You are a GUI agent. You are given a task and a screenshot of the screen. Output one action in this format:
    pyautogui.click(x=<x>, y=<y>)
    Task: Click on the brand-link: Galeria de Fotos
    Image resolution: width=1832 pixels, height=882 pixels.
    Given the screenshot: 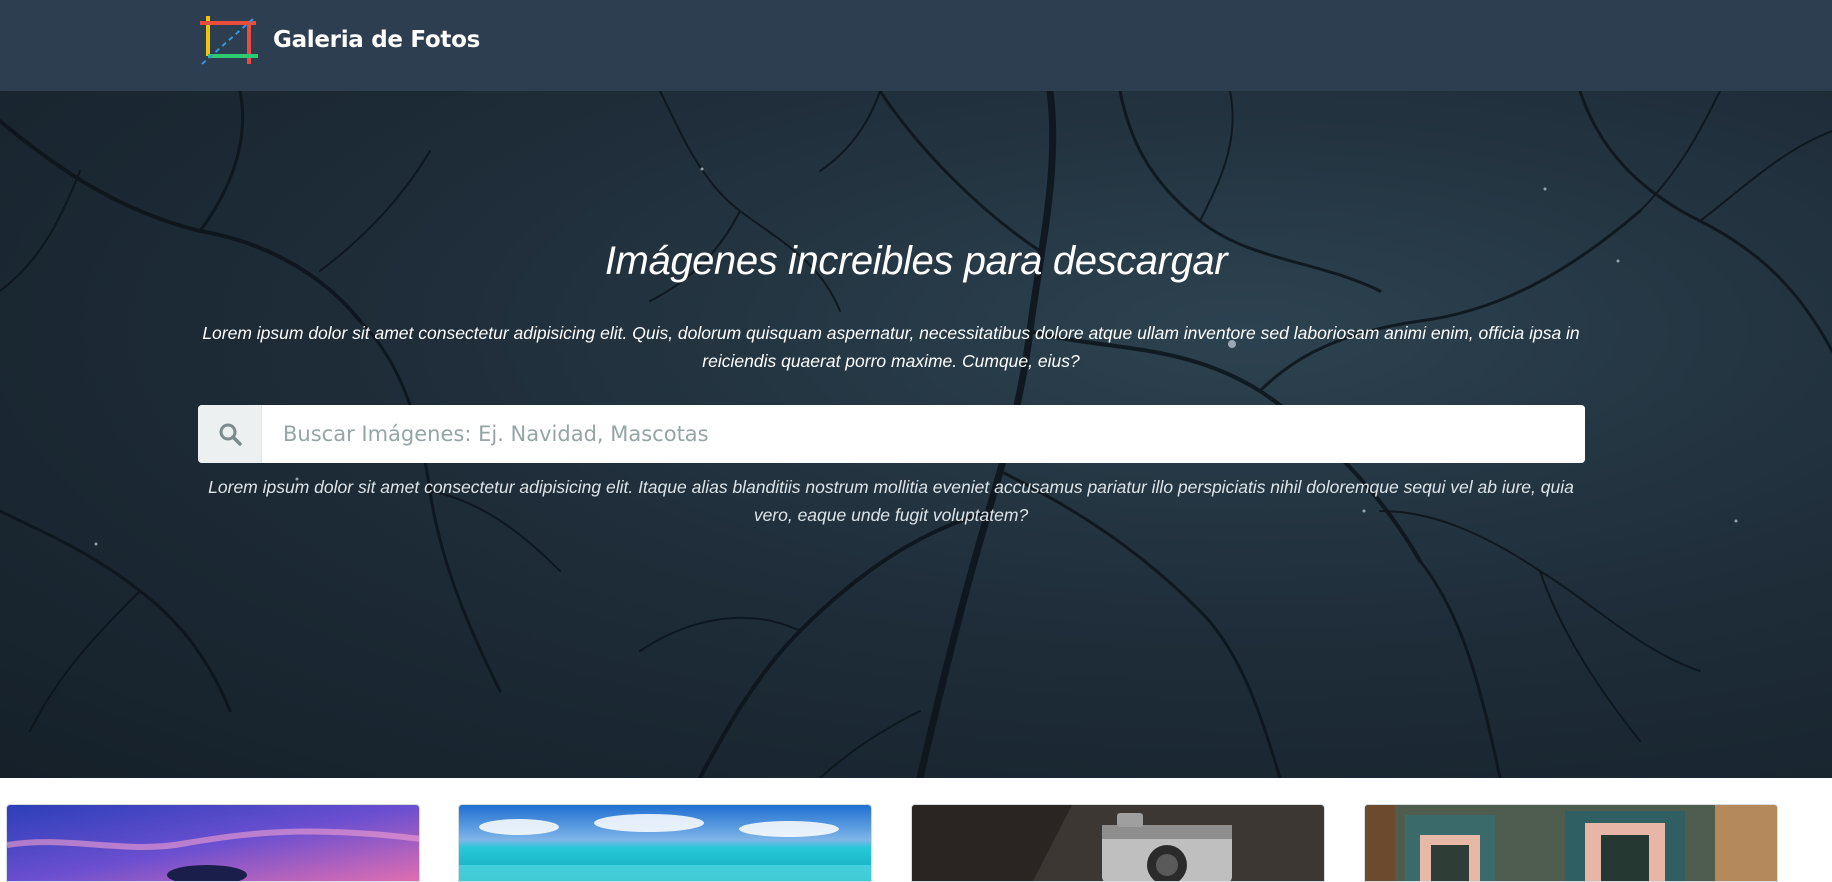 What is the action you would take?
    pyautogui.click(x=339, y=40)
    